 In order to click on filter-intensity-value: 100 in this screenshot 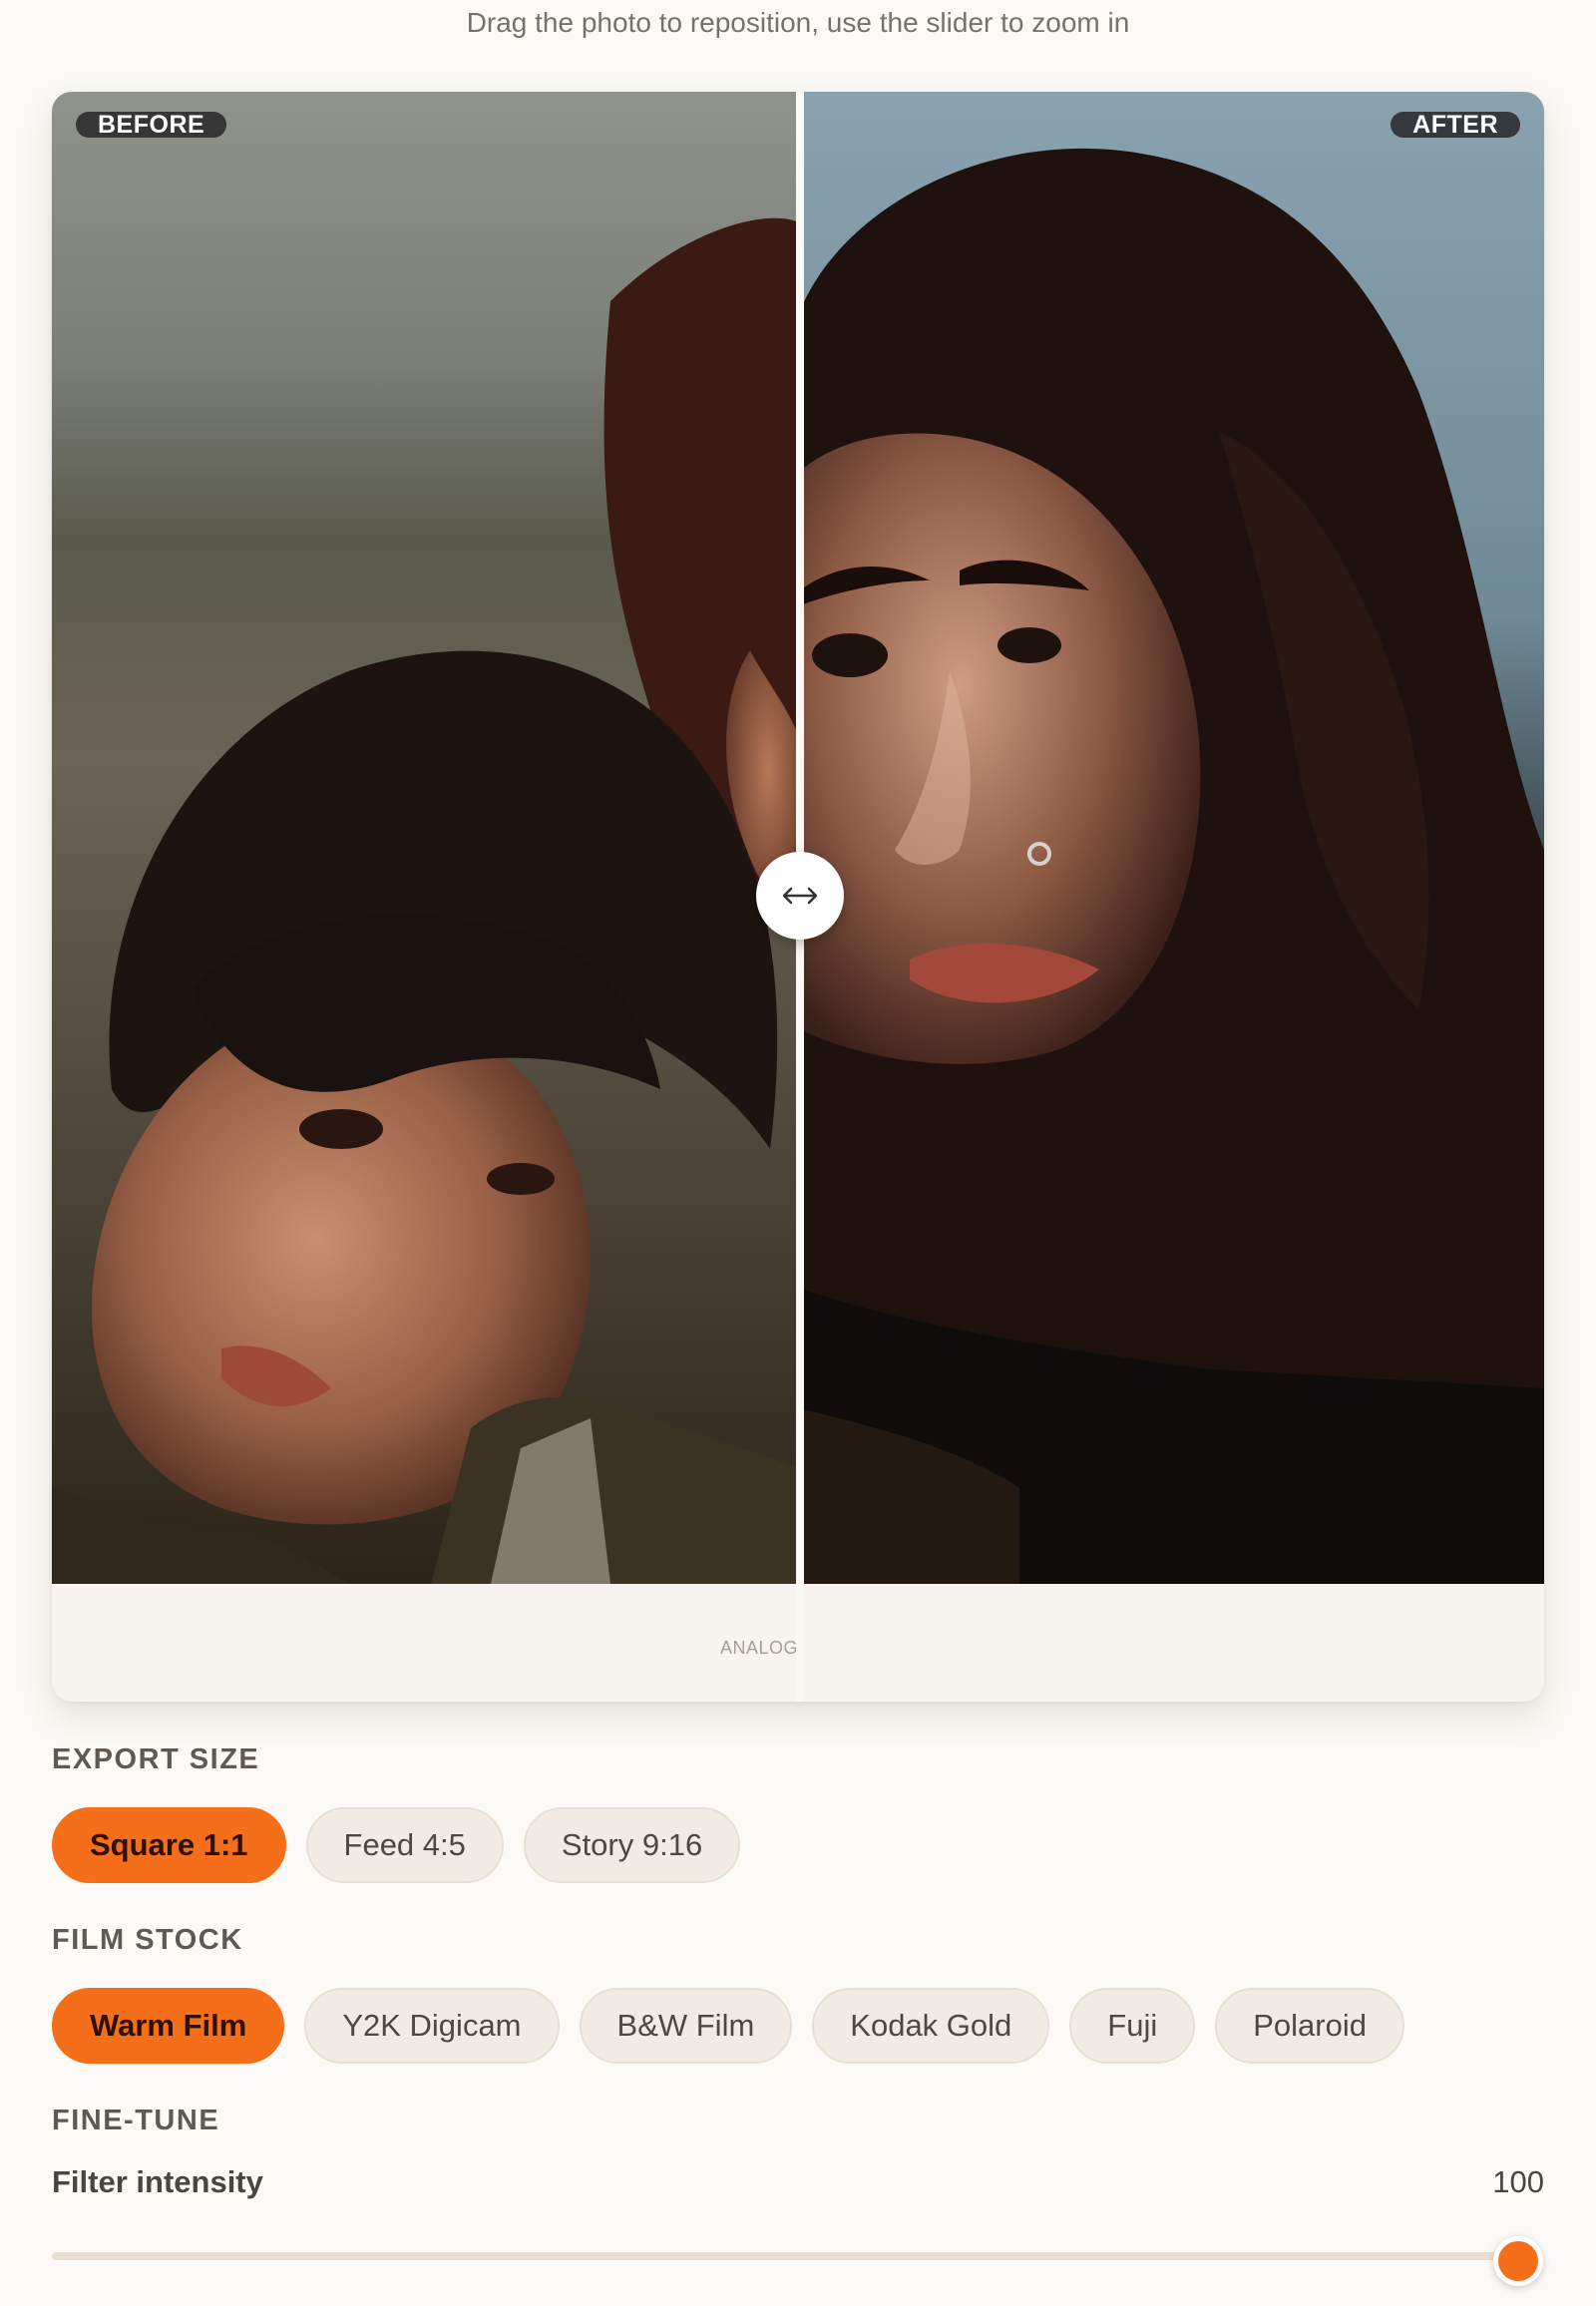, I will do `click(1518, 2181)`.